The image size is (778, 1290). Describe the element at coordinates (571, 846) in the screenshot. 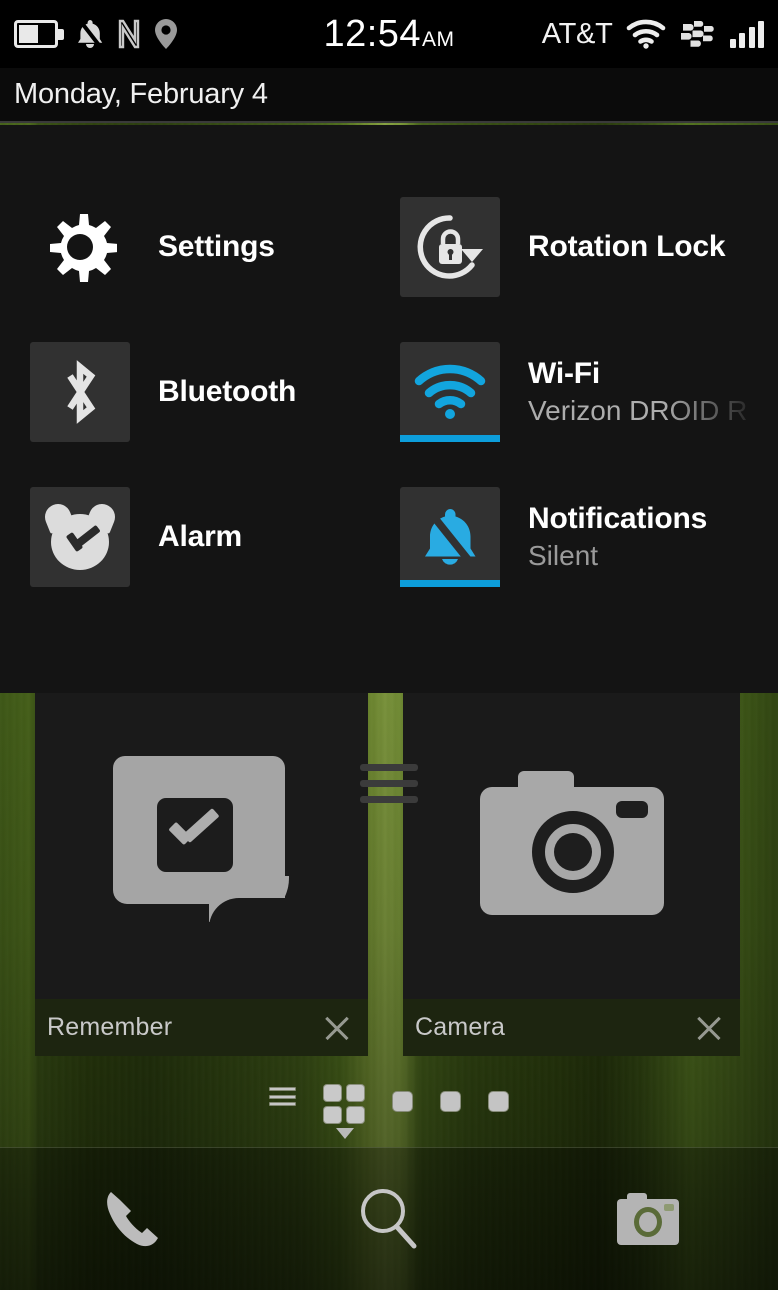

I see `active-frame-camera-preview` at that location.